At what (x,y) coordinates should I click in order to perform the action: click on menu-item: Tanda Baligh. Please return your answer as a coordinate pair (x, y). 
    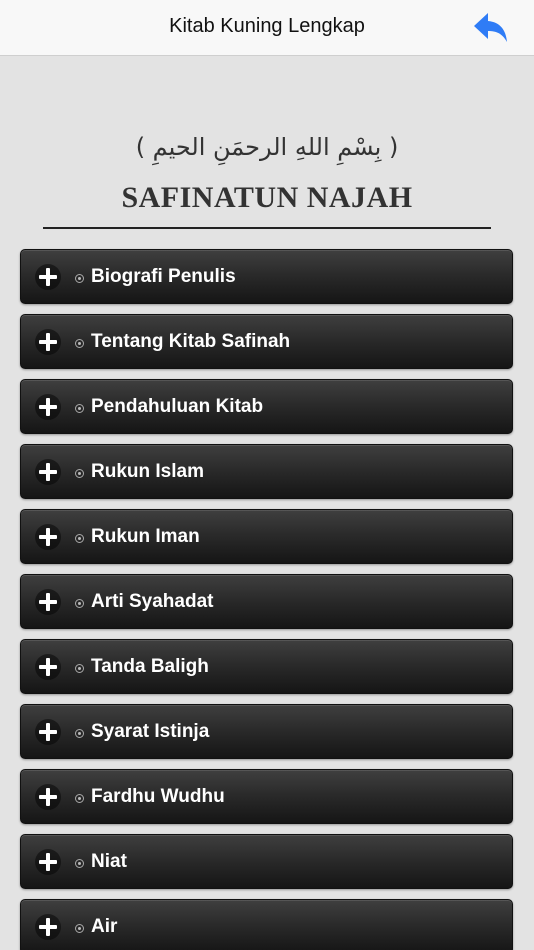
    Looking at the image, I should click on (266, 666).